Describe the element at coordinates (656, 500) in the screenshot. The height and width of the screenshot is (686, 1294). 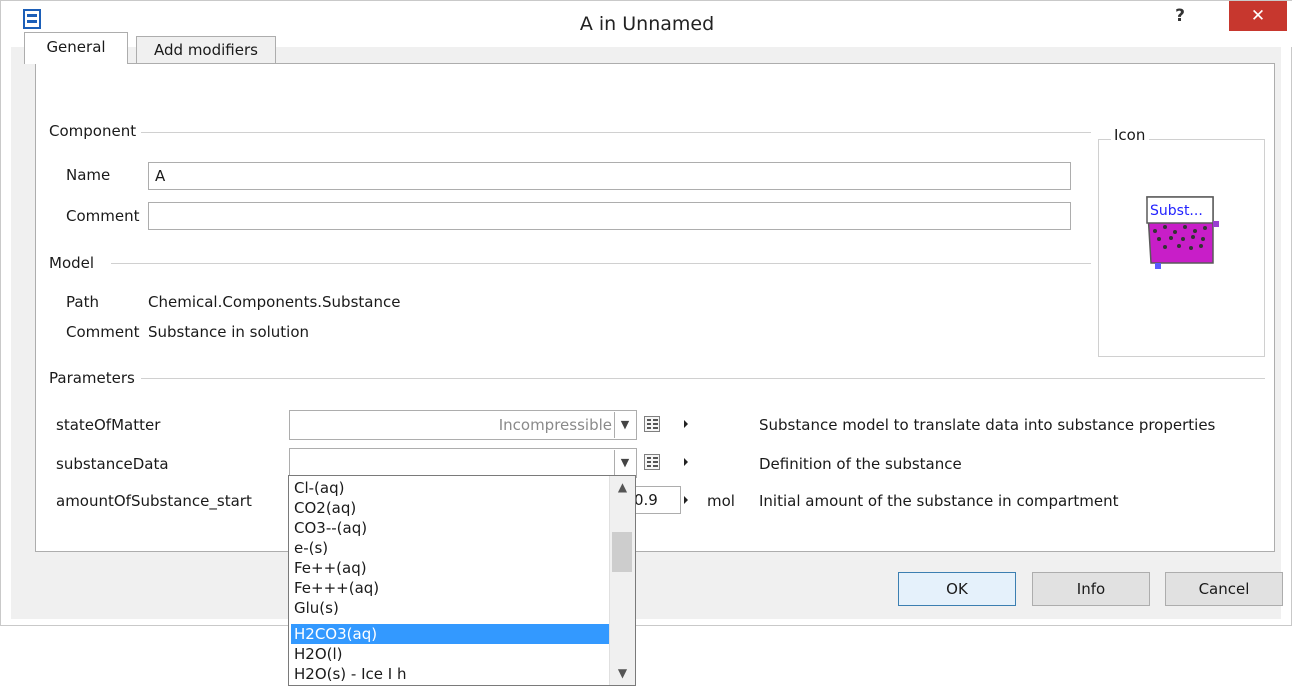
I see `amountofsubstance-field: 0.9` at that location.